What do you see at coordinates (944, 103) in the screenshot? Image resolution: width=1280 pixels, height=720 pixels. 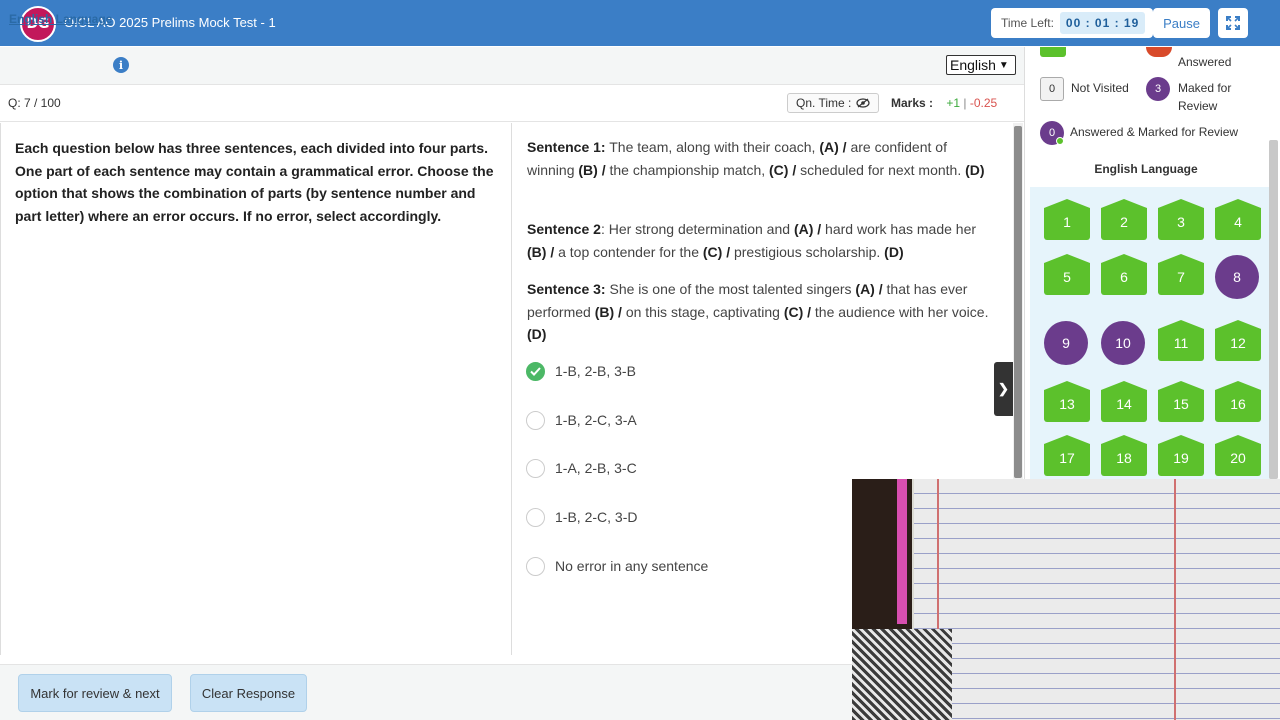 I see `marks-info: Marks : +1 | -0.25` at bounding box center [944, 103].